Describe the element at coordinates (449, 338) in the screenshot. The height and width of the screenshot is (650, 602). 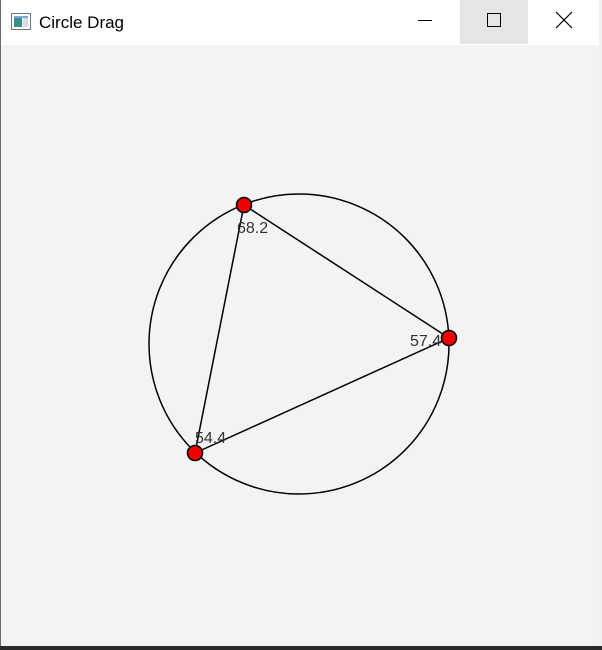
I see `drag-point-right` at that location.